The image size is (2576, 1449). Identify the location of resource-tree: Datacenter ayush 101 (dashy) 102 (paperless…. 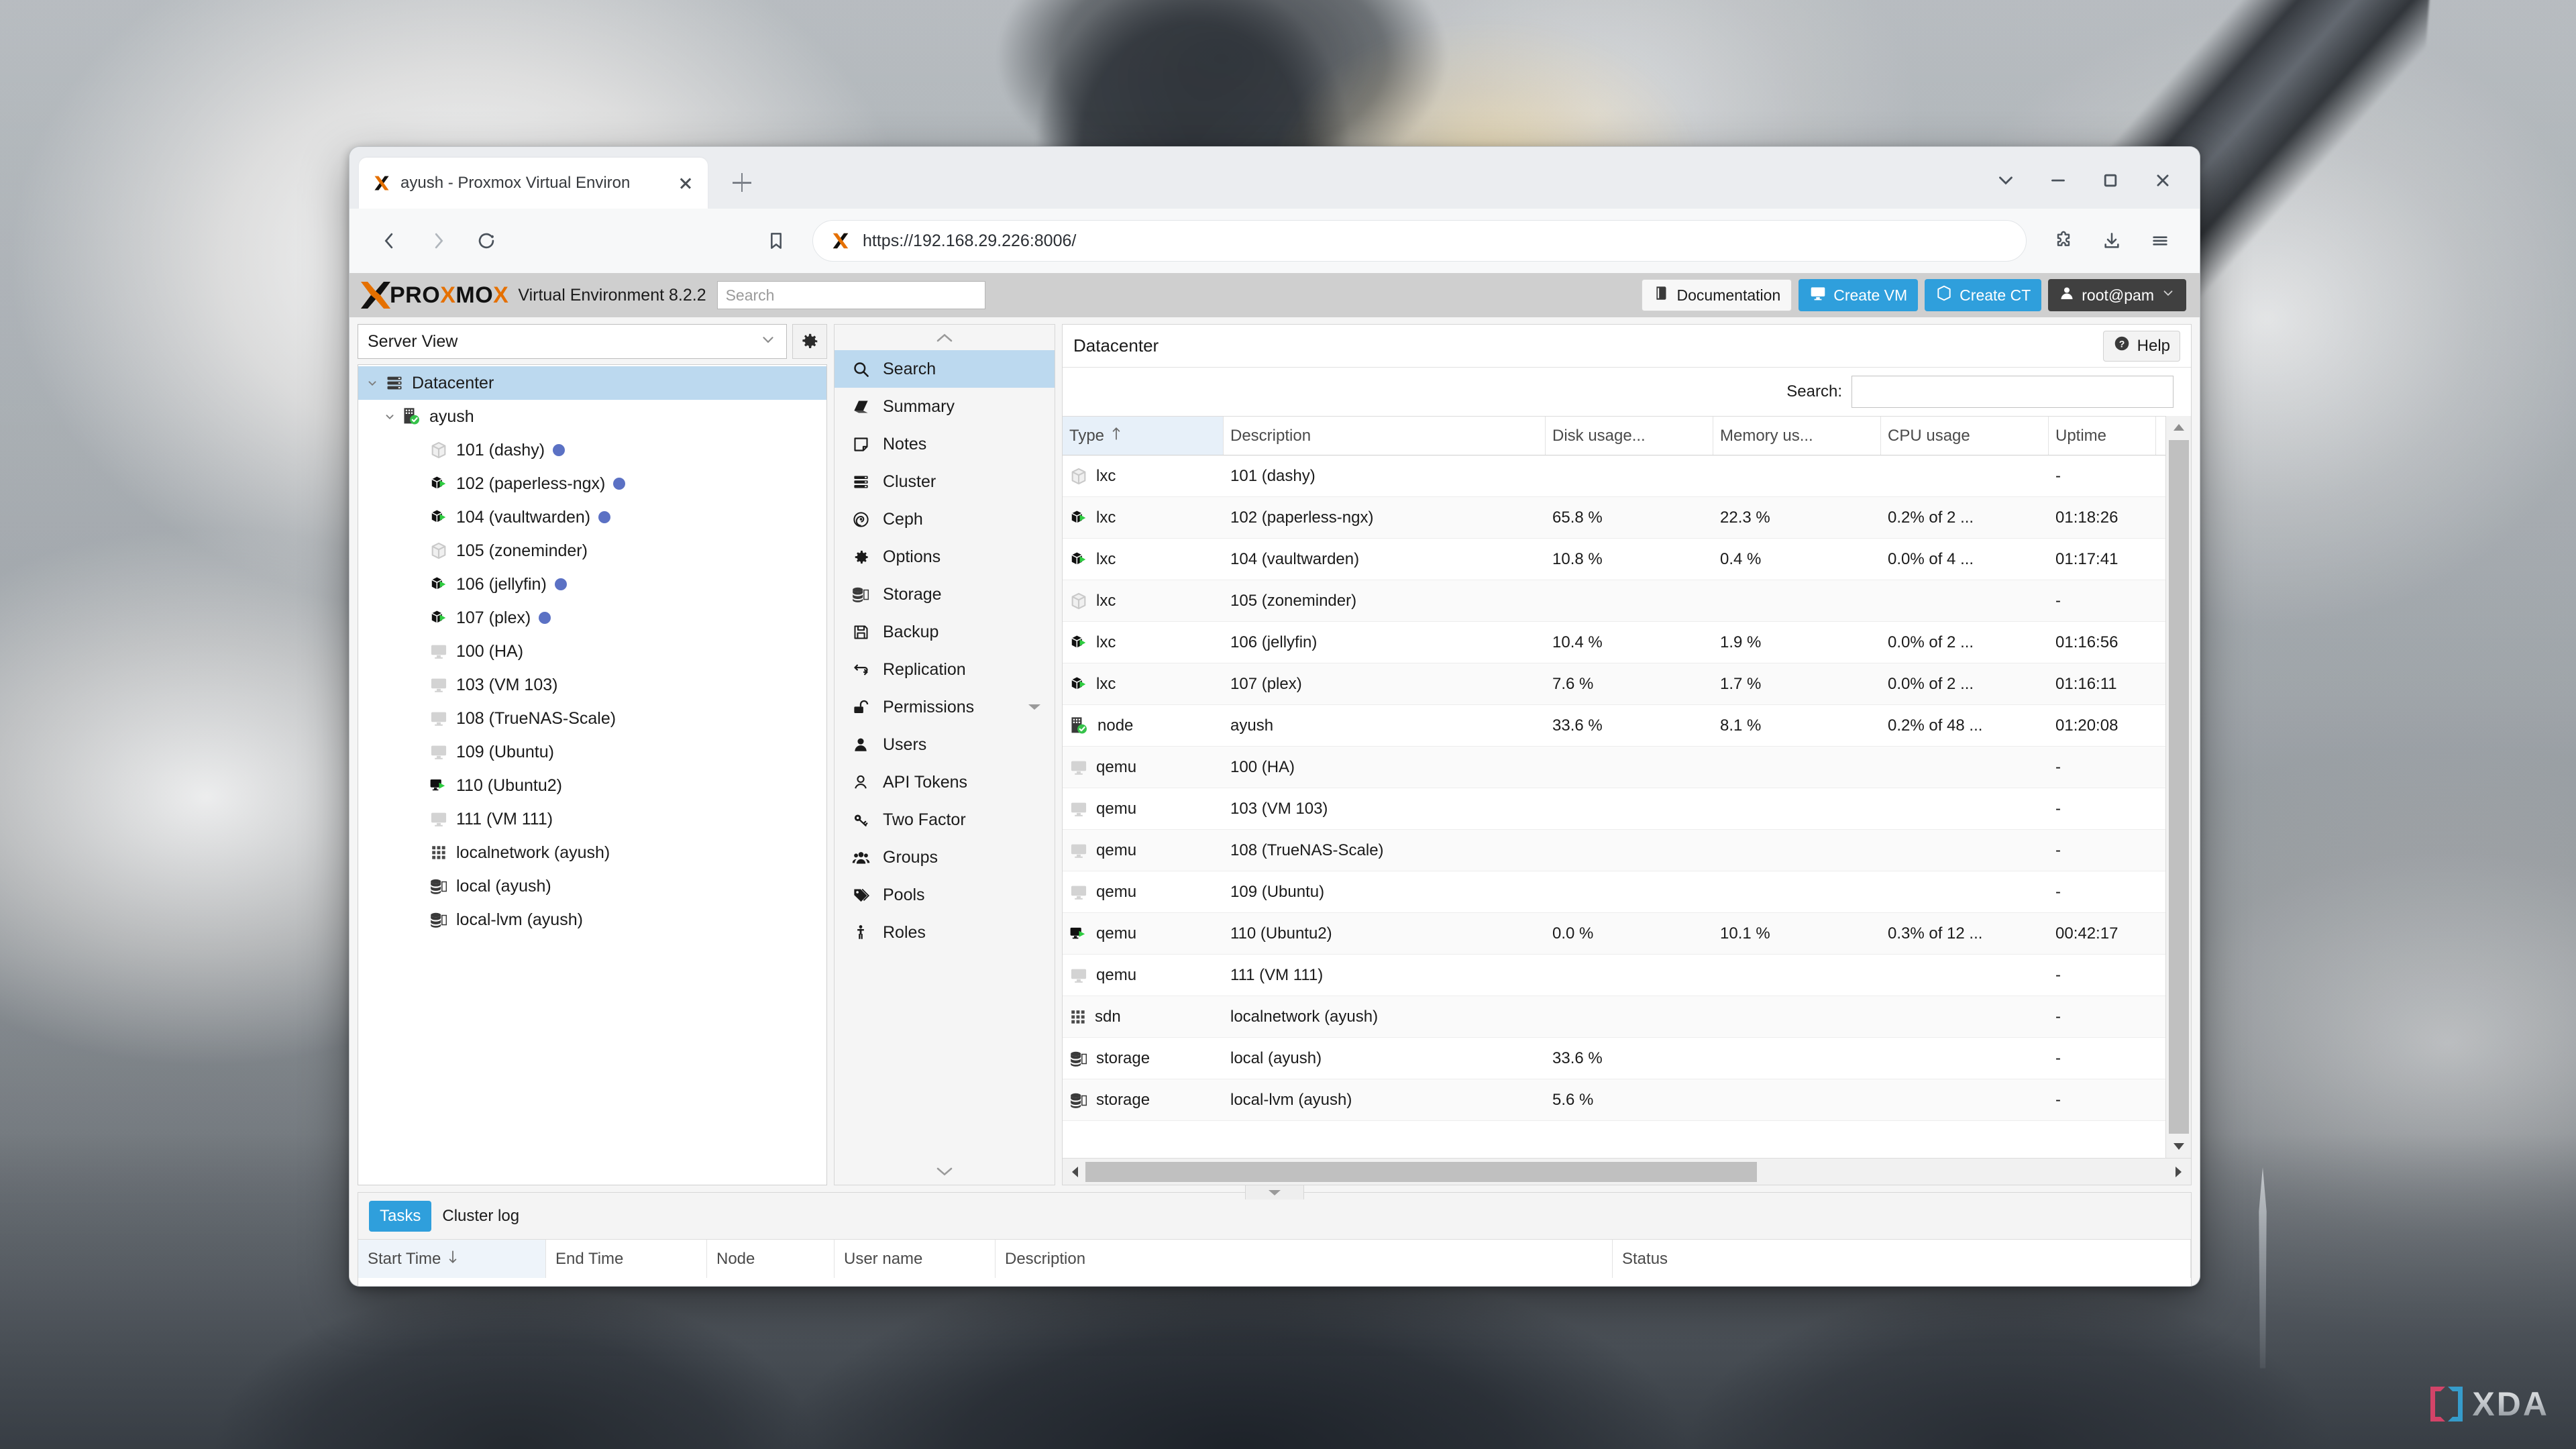
(592, 774).